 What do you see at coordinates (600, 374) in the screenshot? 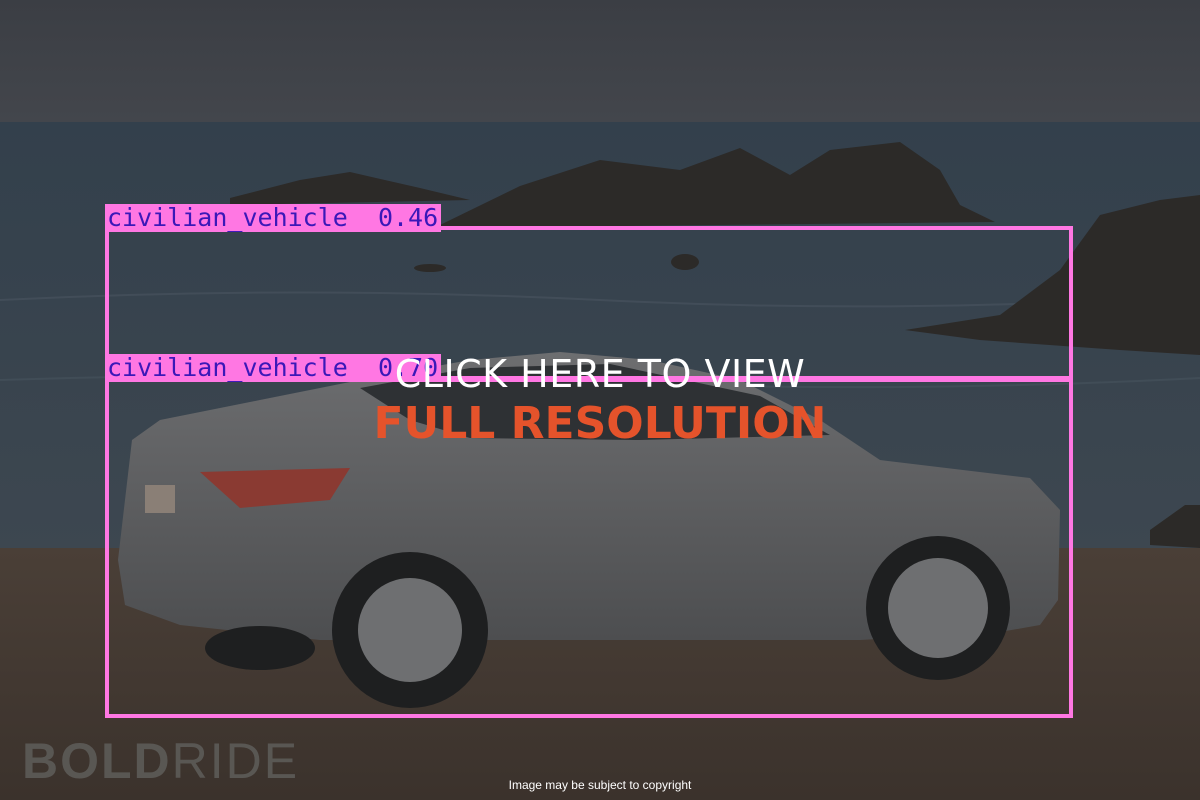
I see `view-full-resolution-link: CLICK HERE TO VIEW` at bounding box center [600, 374].